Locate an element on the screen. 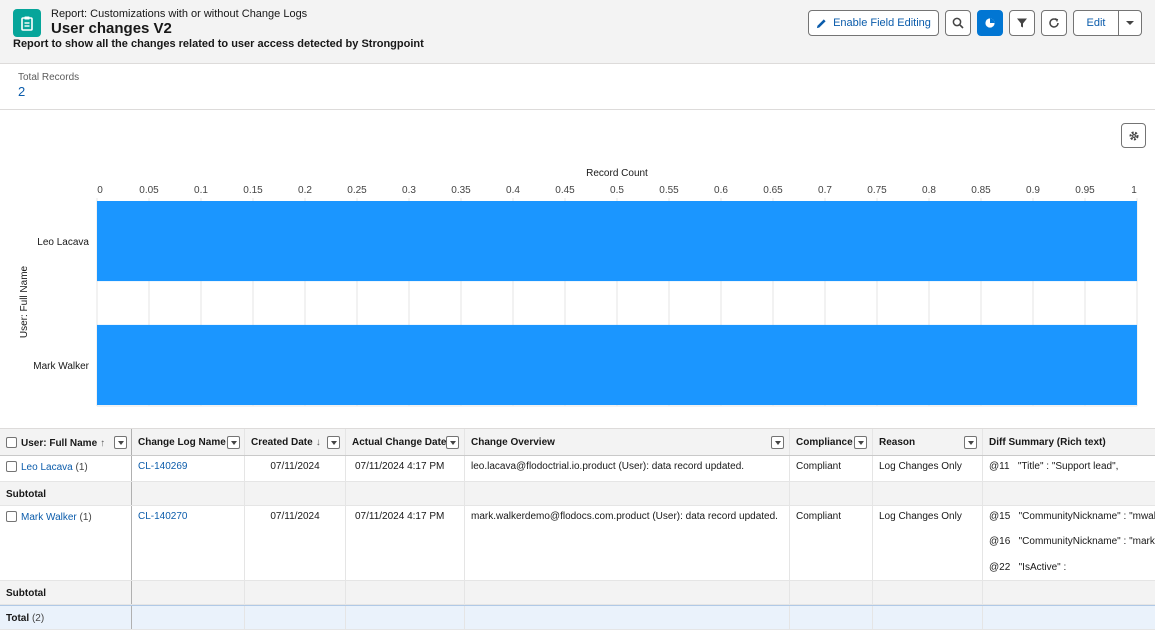 The height and width of the screenshot is (634, 1155). change-log-cell: CL-140269 is located at coordinates (188, 468).